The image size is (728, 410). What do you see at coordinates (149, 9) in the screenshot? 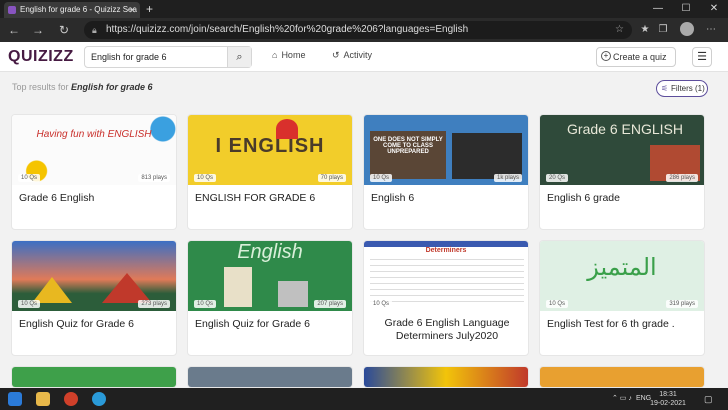
I see `new-tab-button: +` at bounding box center [149, 9].